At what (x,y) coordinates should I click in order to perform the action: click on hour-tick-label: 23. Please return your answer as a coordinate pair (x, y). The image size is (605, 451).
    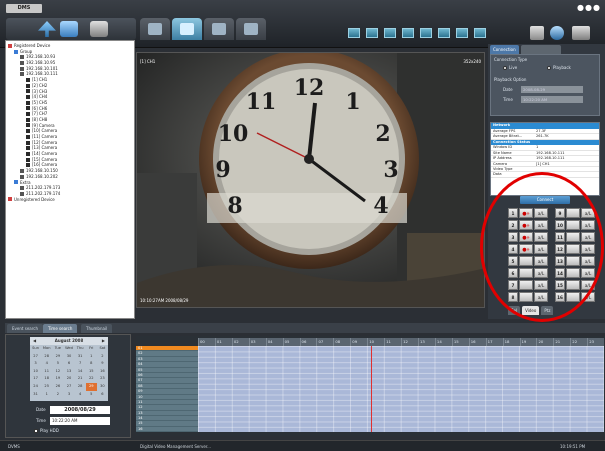
    Looking at the image, I should click on (595, 342).